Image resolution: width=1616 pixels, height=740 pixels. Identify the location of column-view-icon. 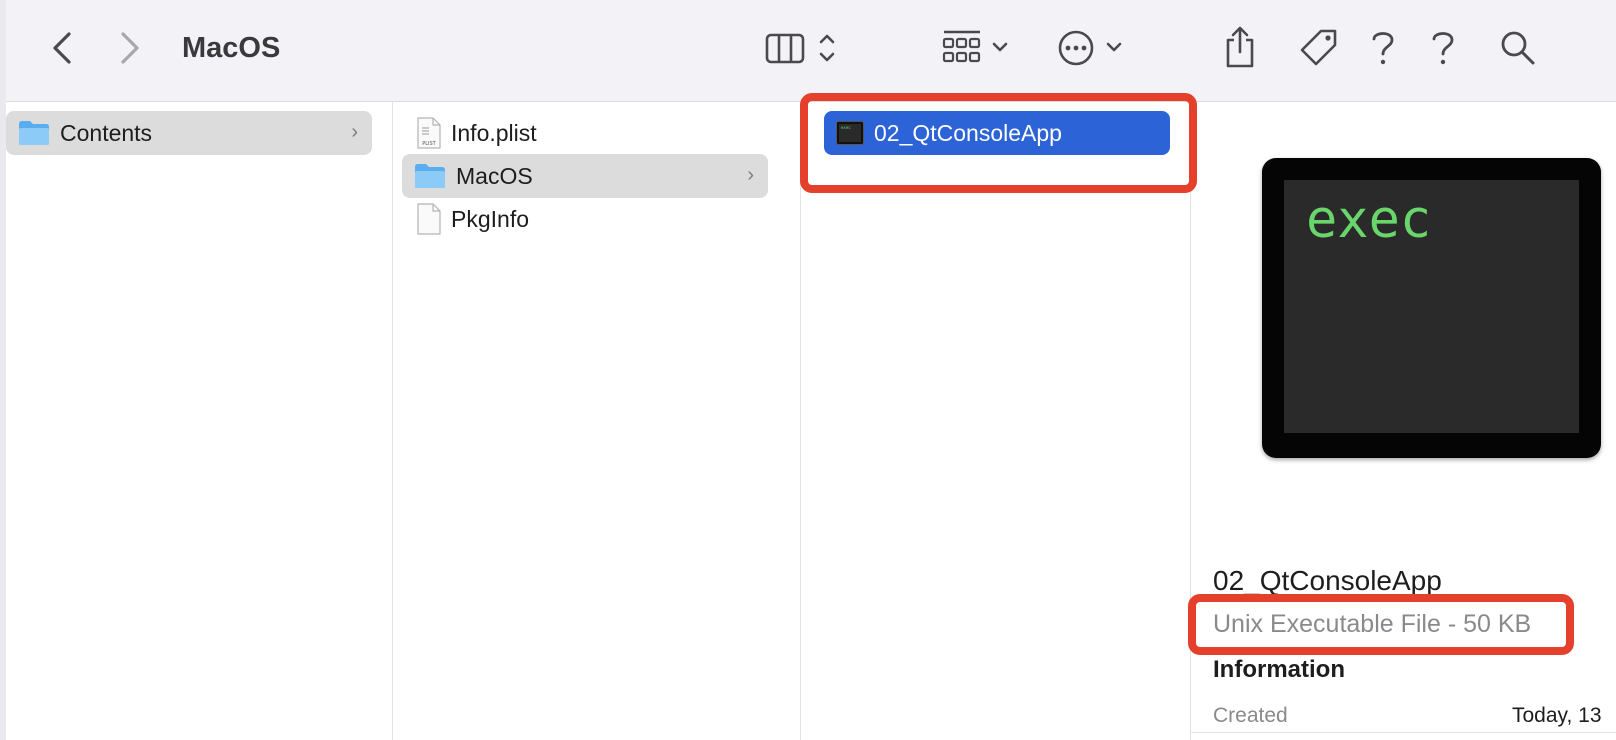
(808, 48).